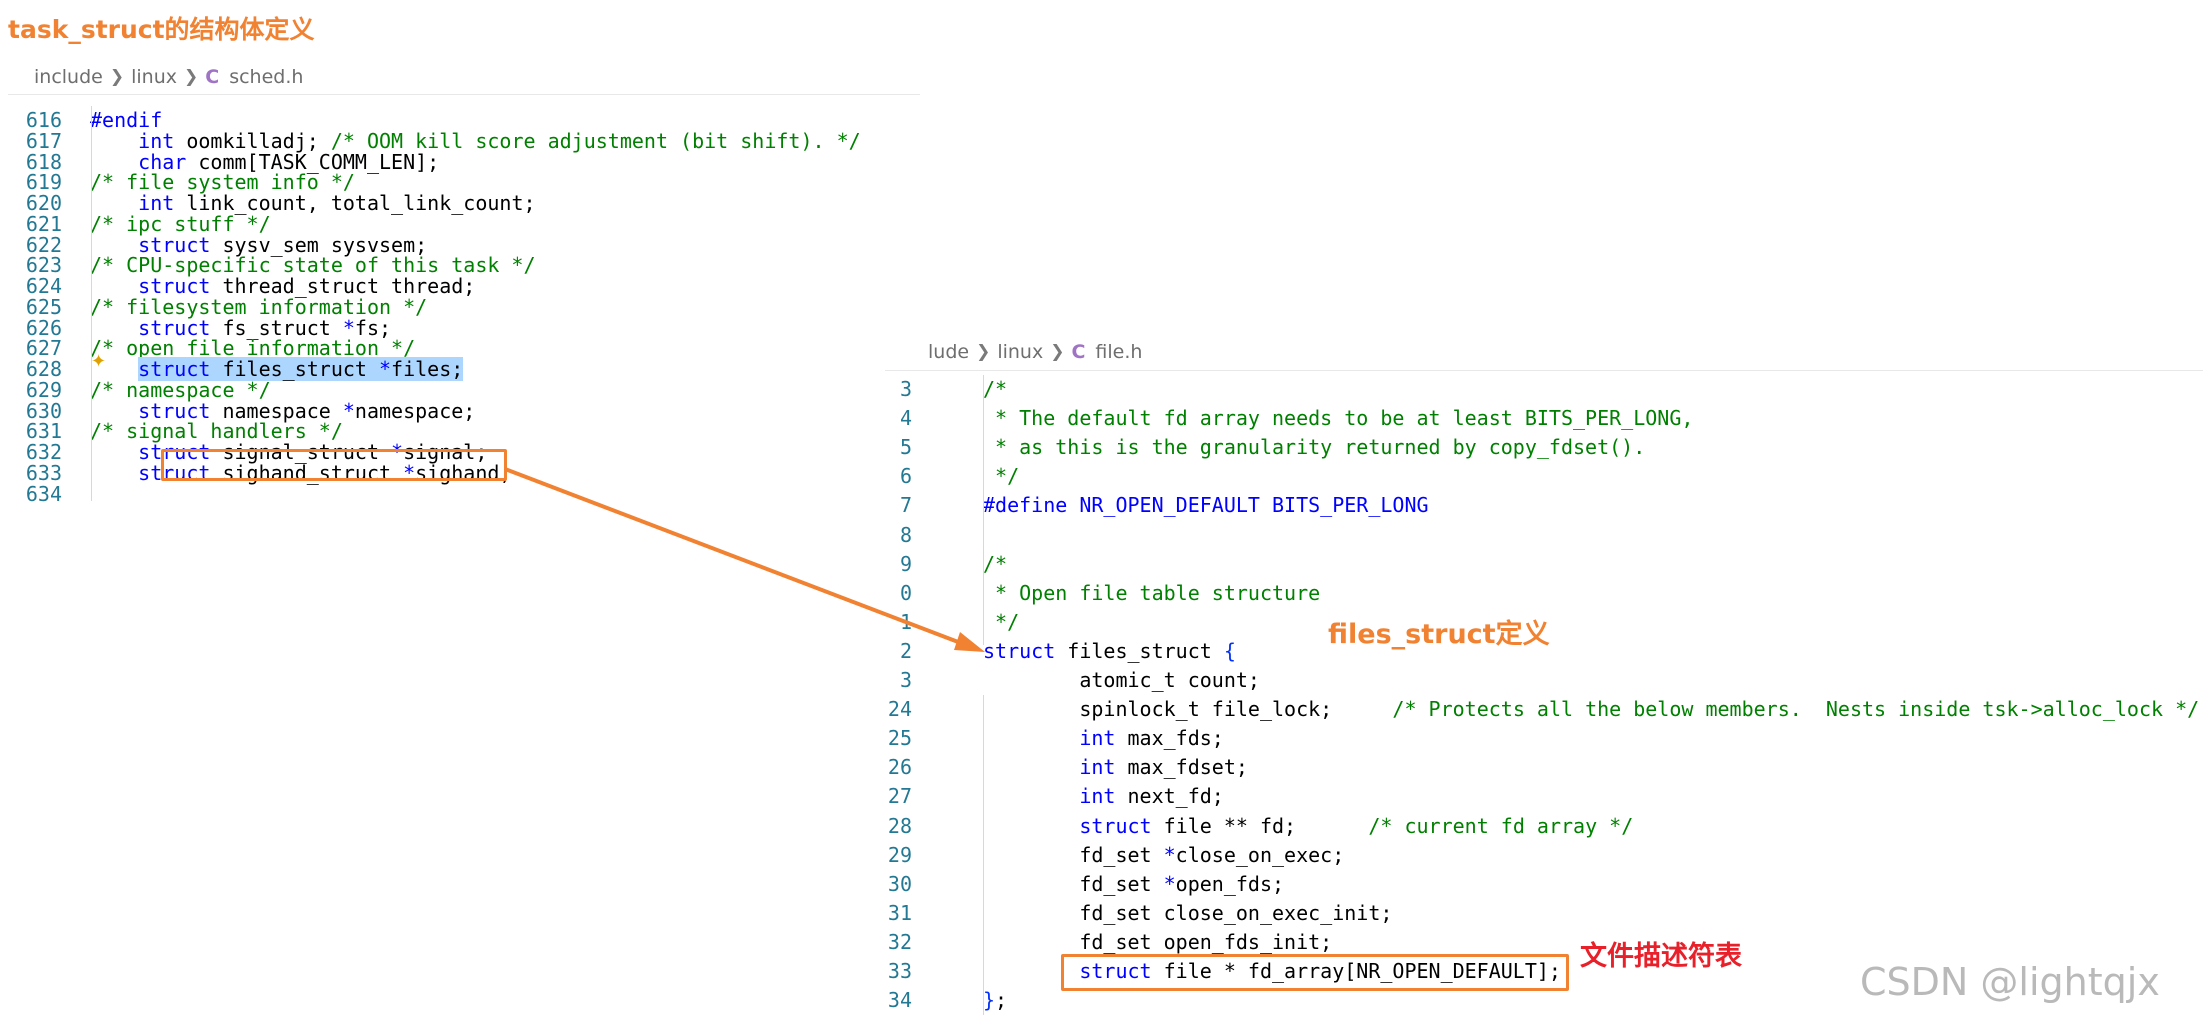  What do you see at coordinates (899, 825) in the screenshot?
I see `line-number: 28` at bounding box center [899, 825].